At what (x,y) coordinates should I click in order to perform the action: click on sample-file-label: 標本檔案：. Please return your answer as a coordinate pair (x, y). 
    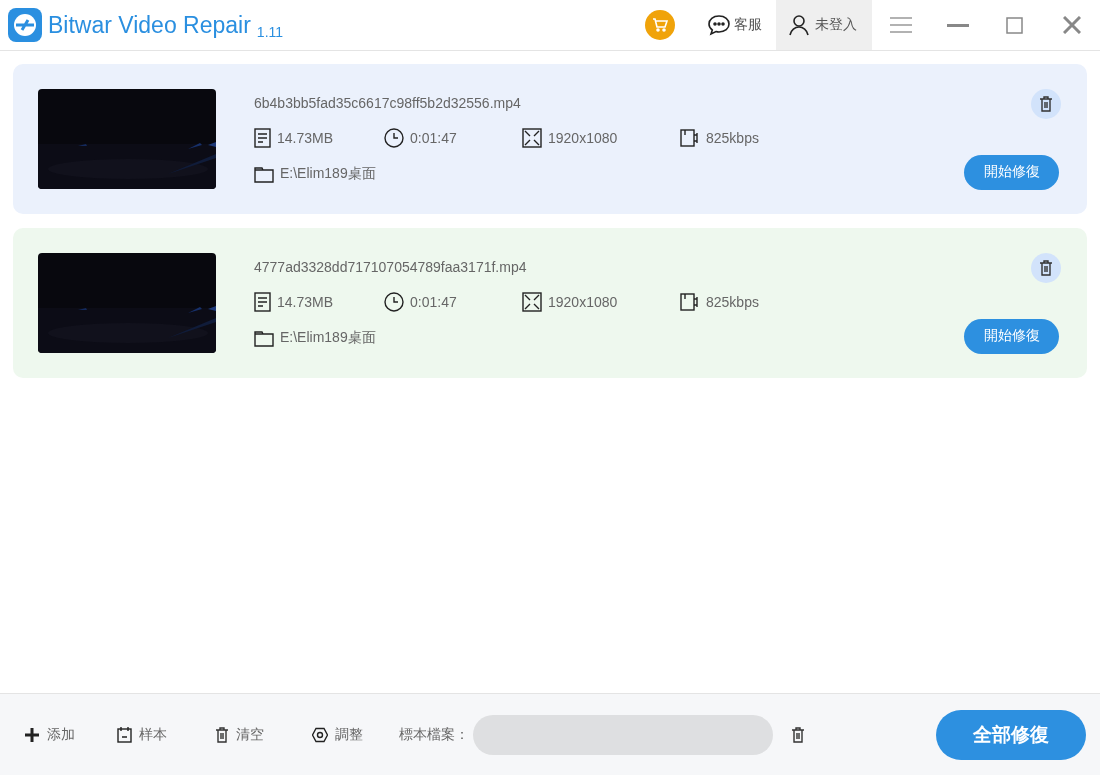
    Looking at the image, I should click on (434, 734).